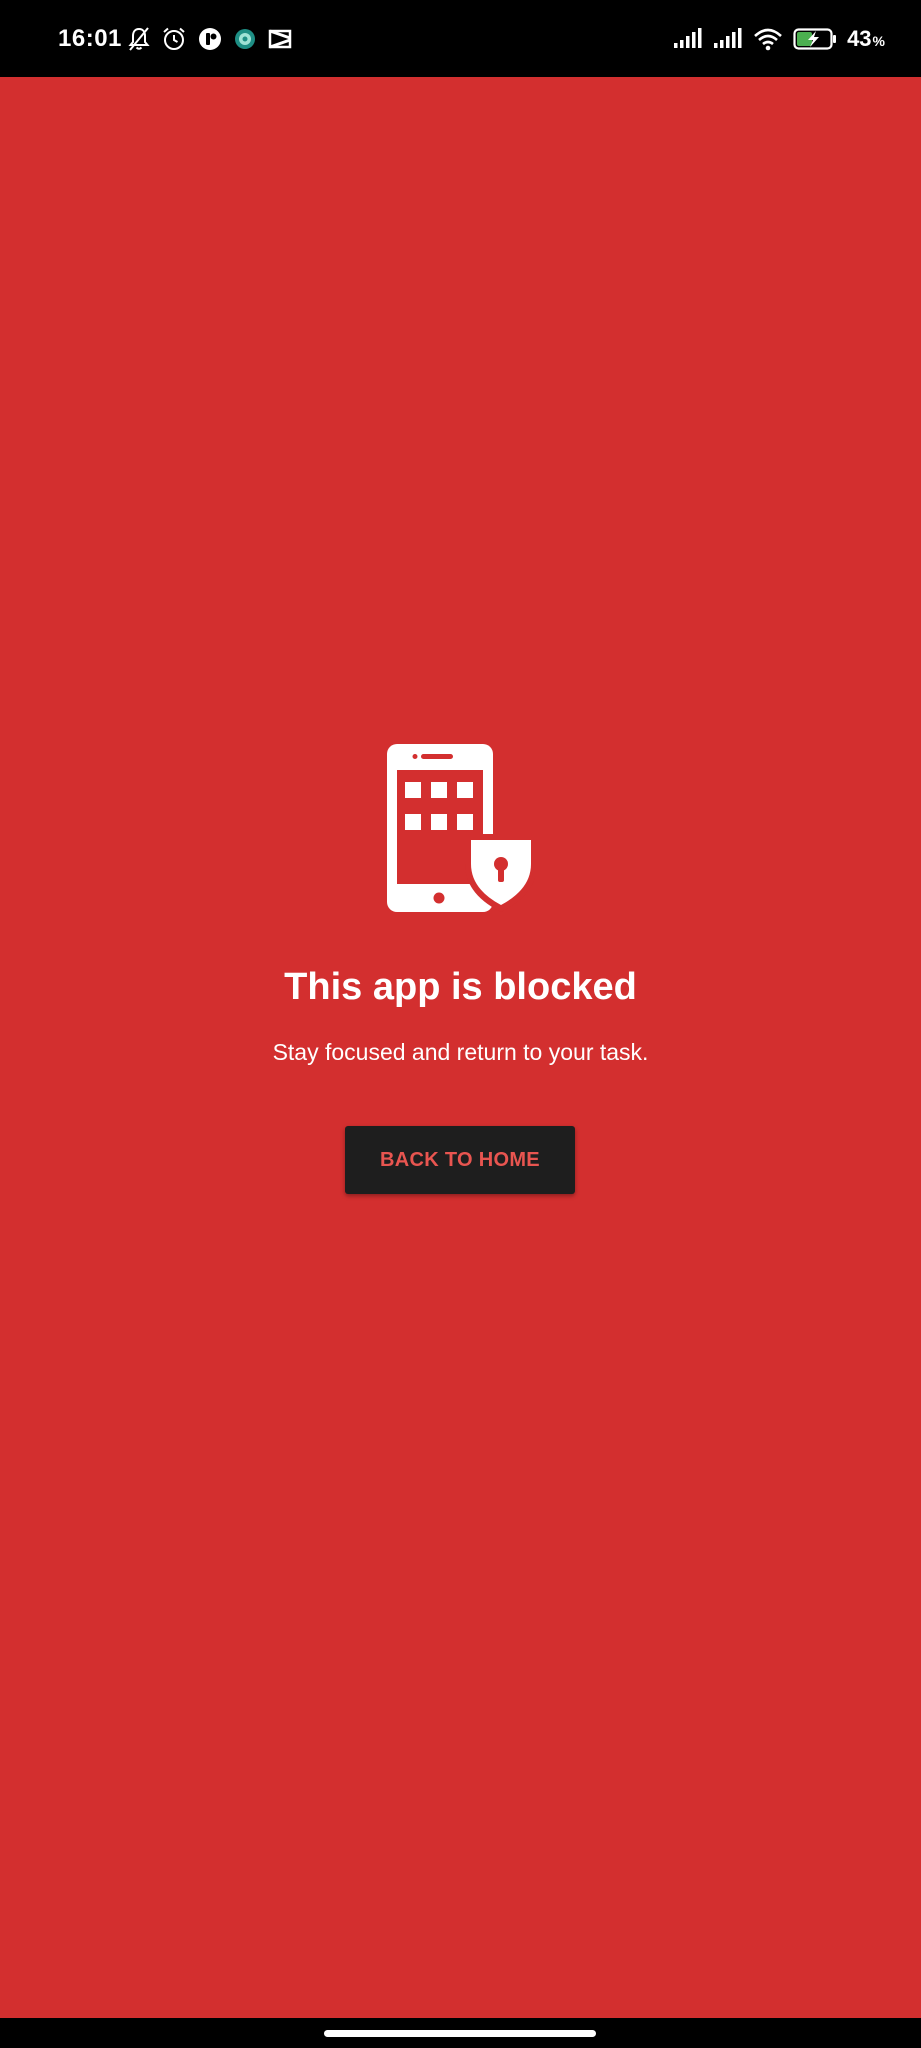  I want to click on blocked-title: This app is blocked, so click(460, 987).